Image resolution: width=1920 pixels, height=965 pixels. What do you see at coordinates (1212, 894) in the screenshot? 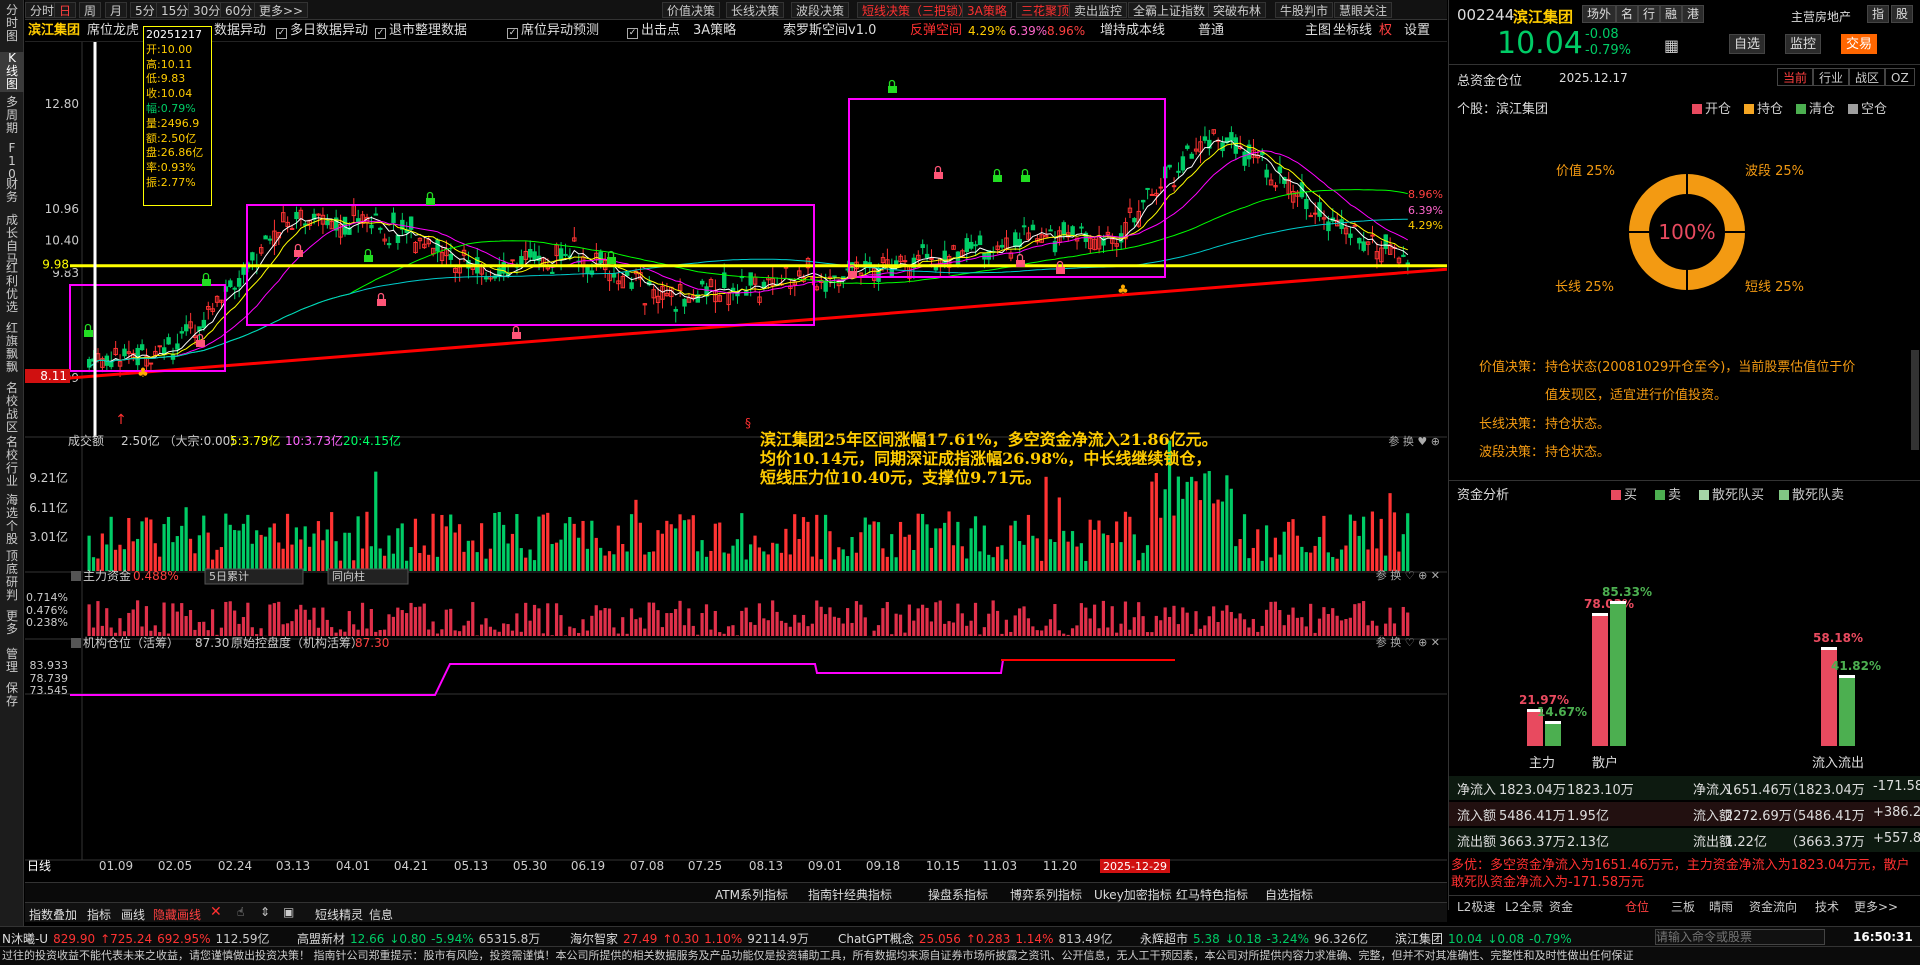
I see `indicator-menu-5: 红马特色指标` at bounding box center [1212, 894].